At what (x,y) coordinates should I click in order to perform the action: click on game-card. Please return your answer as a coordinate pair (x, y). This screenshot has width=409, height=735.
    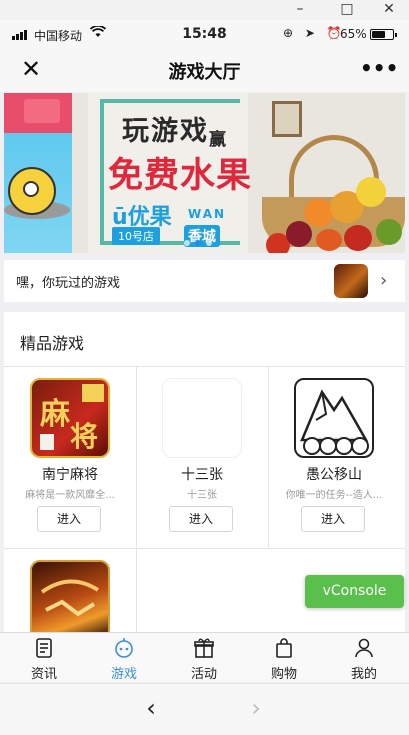
    Looking at the image, I should click on (70, 594).